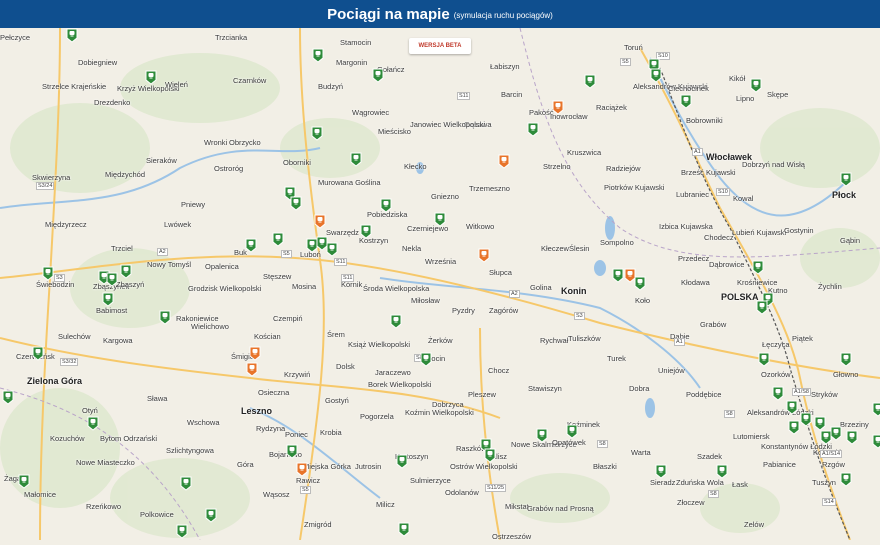 This screenshot has width=880, height=545. What do you see at coordinates (193, 204) in the screenshot?
I see `place-label: Pniewy` at bounding box center [193, 204].